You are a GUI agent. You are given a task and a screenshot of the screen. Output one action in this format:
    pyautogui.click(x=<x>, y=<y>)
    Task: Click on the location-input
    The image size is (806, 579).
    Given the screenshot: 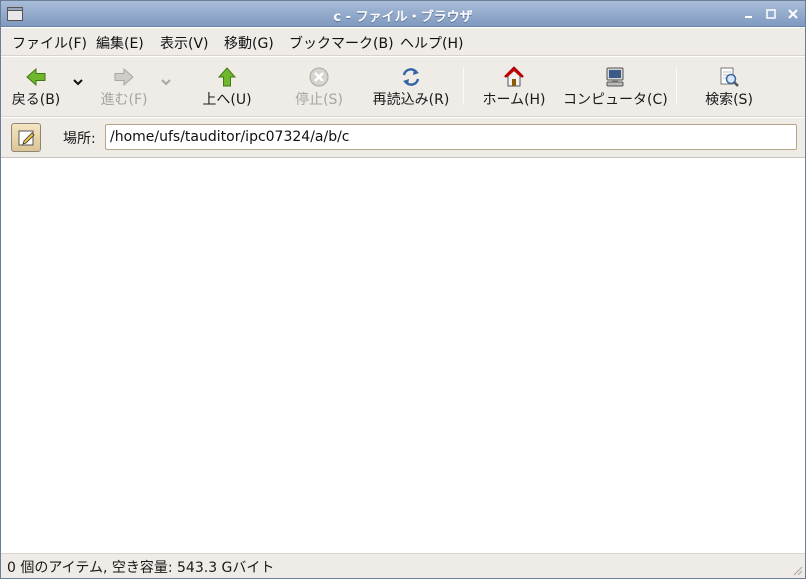 What is the action you would take?
    pyautogui.click(x=451, y=137)
    